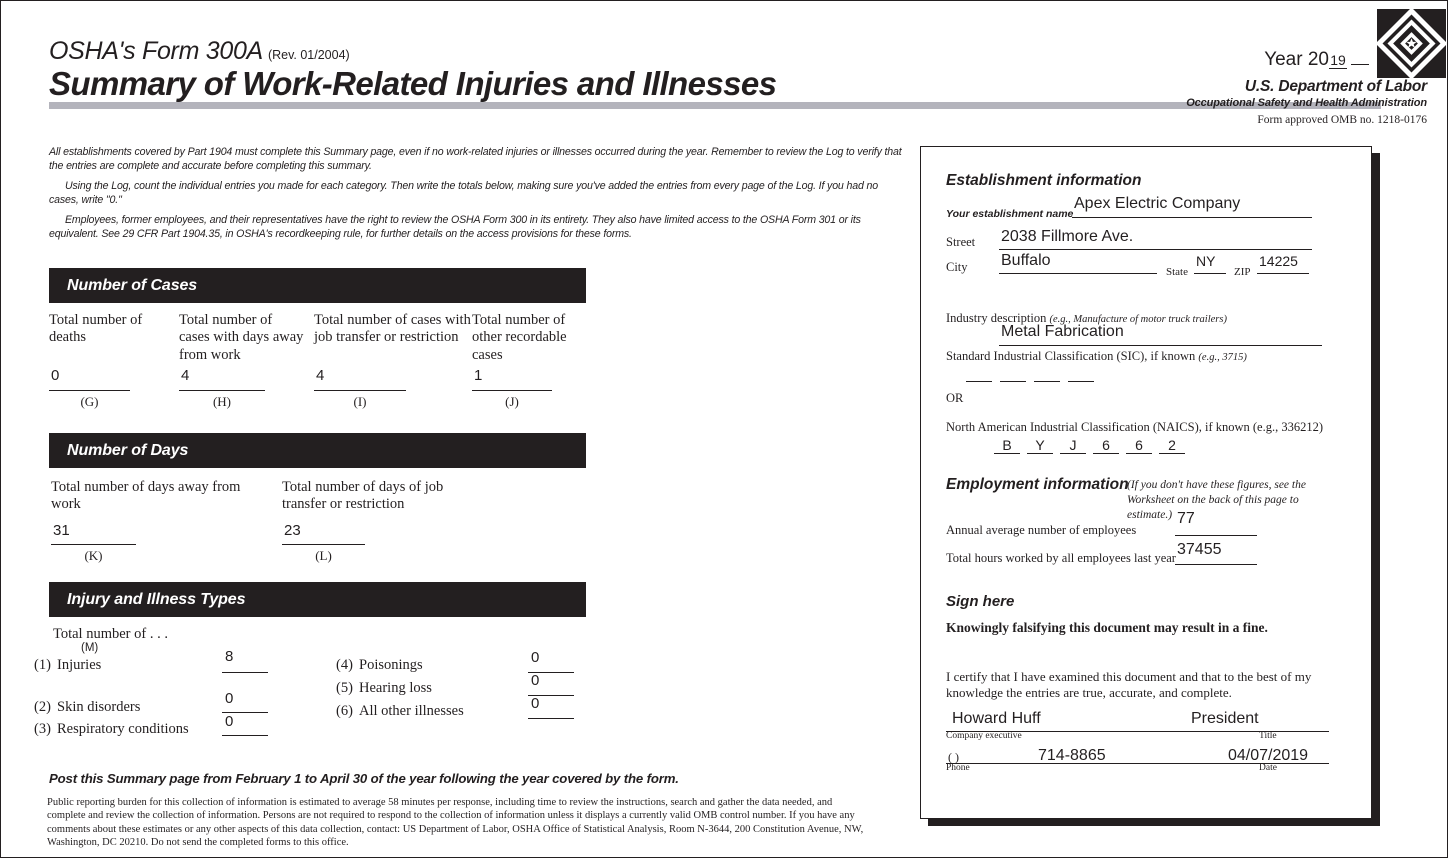  Describe the element at coordinates (955, 398) in the screenshot. I see `or-label: OR` at that location.